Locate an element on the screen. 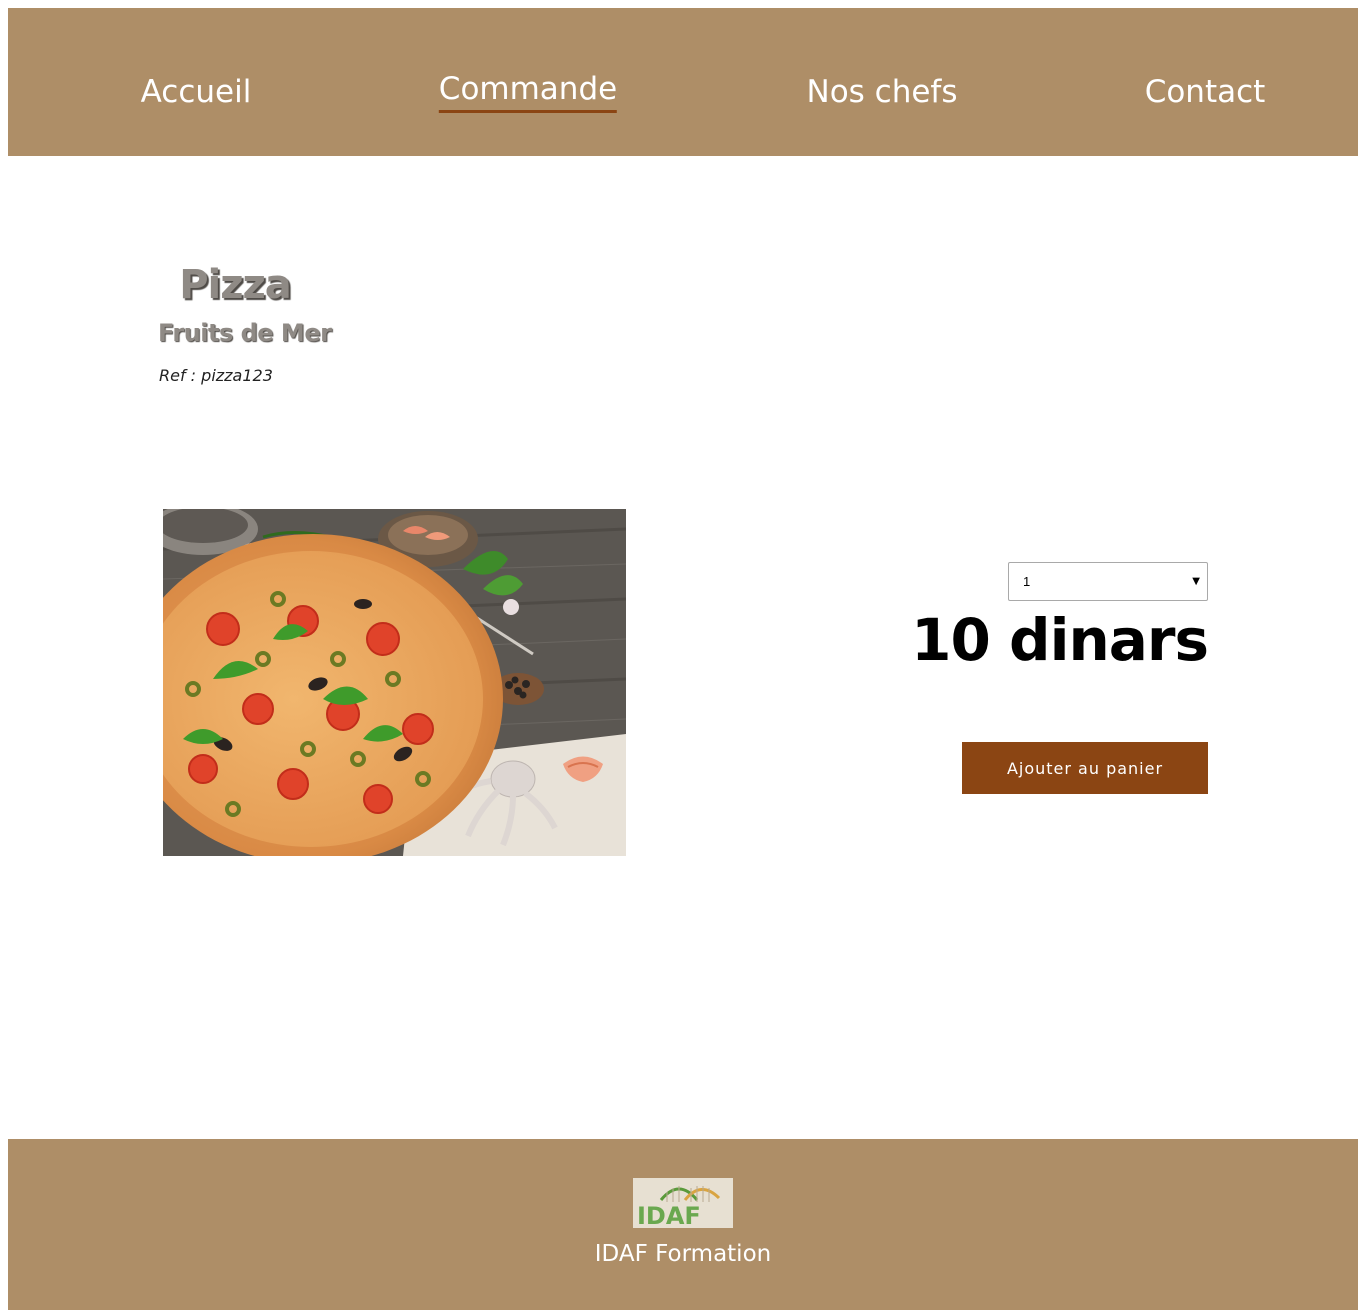  product-image is located at coordinates (394, 682).